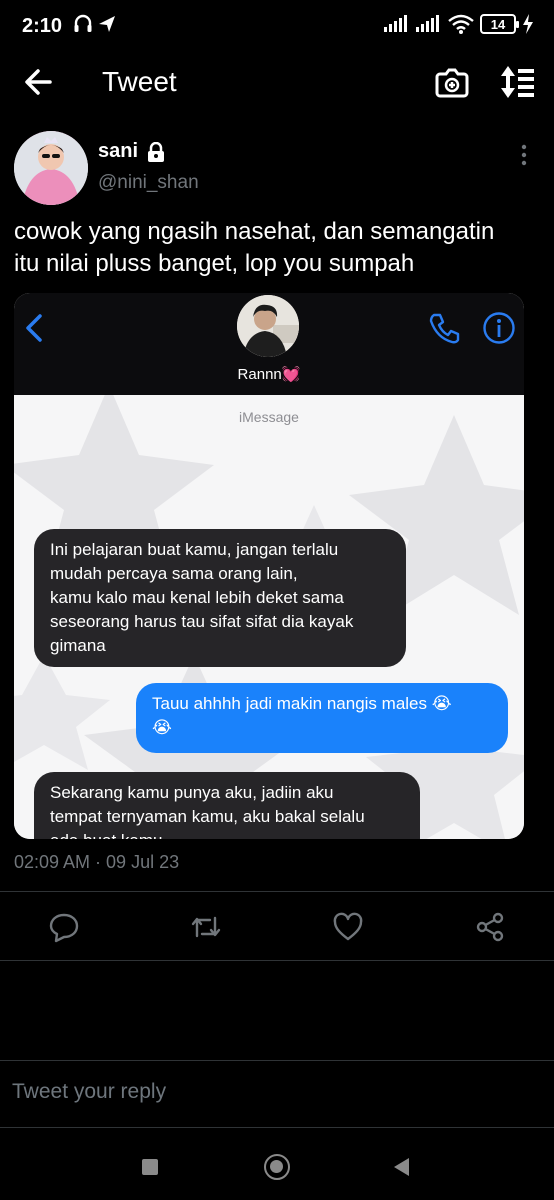 The image size is (554, 1200). What do you see at coordinates (528, 24) in the screenshot?
I see `charging-icon` at bounding box center [528, 24].